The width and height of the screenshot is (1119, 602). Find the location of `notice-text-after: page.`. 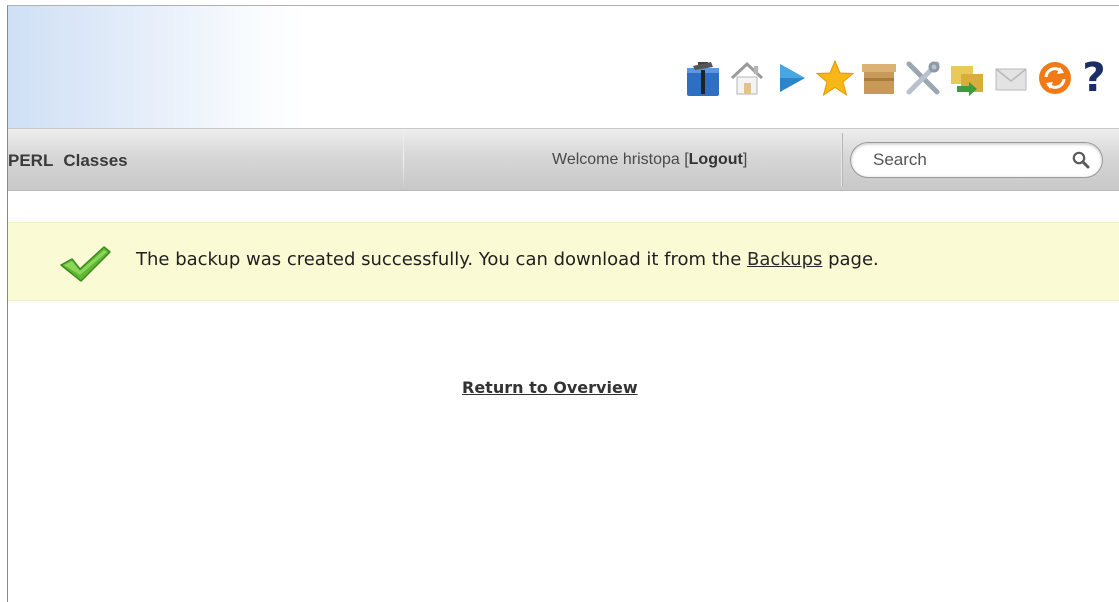

notice-text-after: page. is located at coordinates (850, 259).